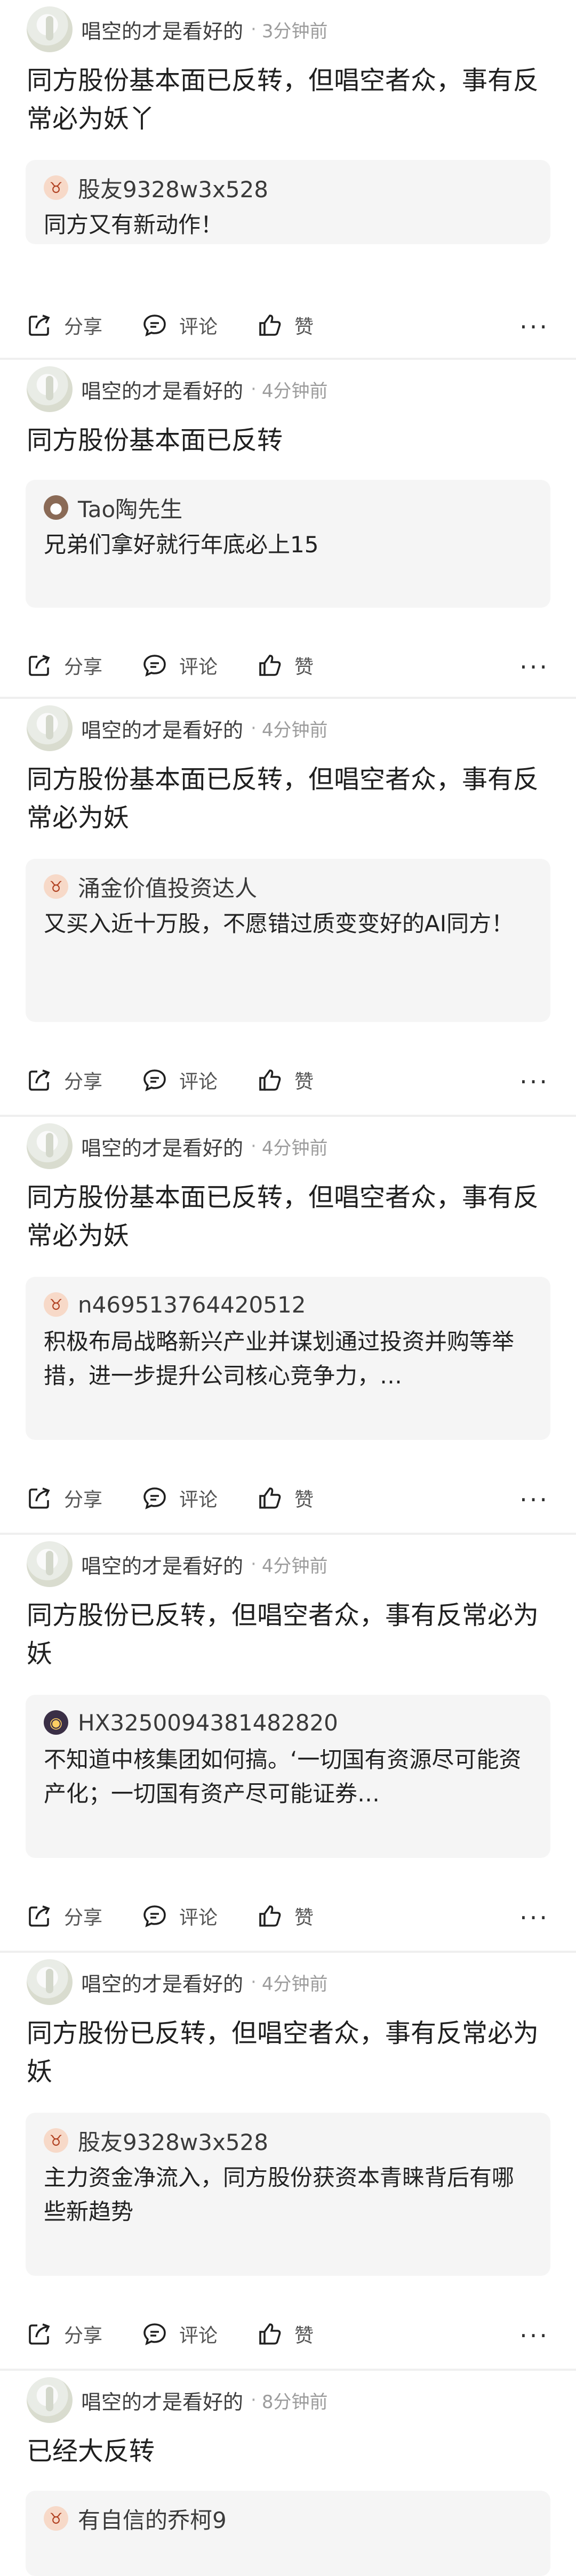  I want to click on action-bar: 分享 评论 赞 ···, so click(288, 325).